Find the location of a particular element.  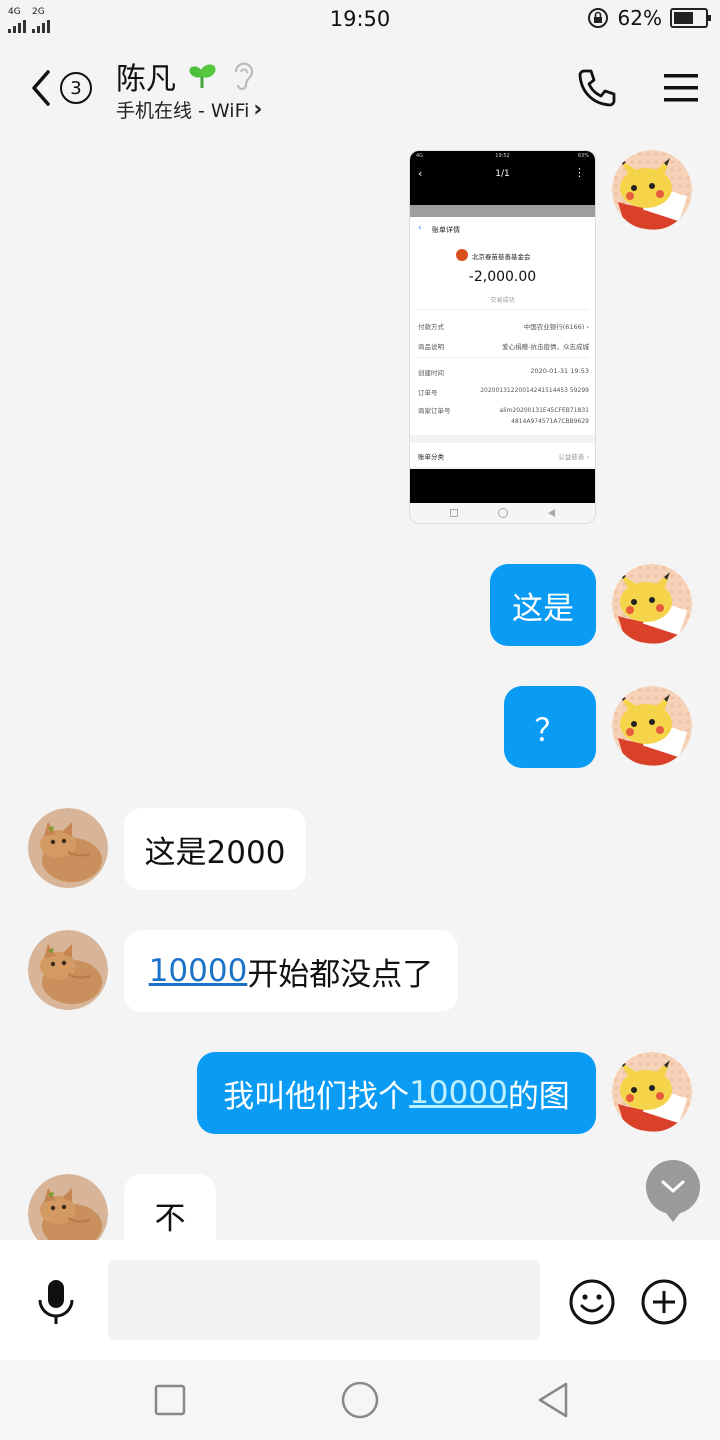

emoji-button is located at coordinates (592, 1302).